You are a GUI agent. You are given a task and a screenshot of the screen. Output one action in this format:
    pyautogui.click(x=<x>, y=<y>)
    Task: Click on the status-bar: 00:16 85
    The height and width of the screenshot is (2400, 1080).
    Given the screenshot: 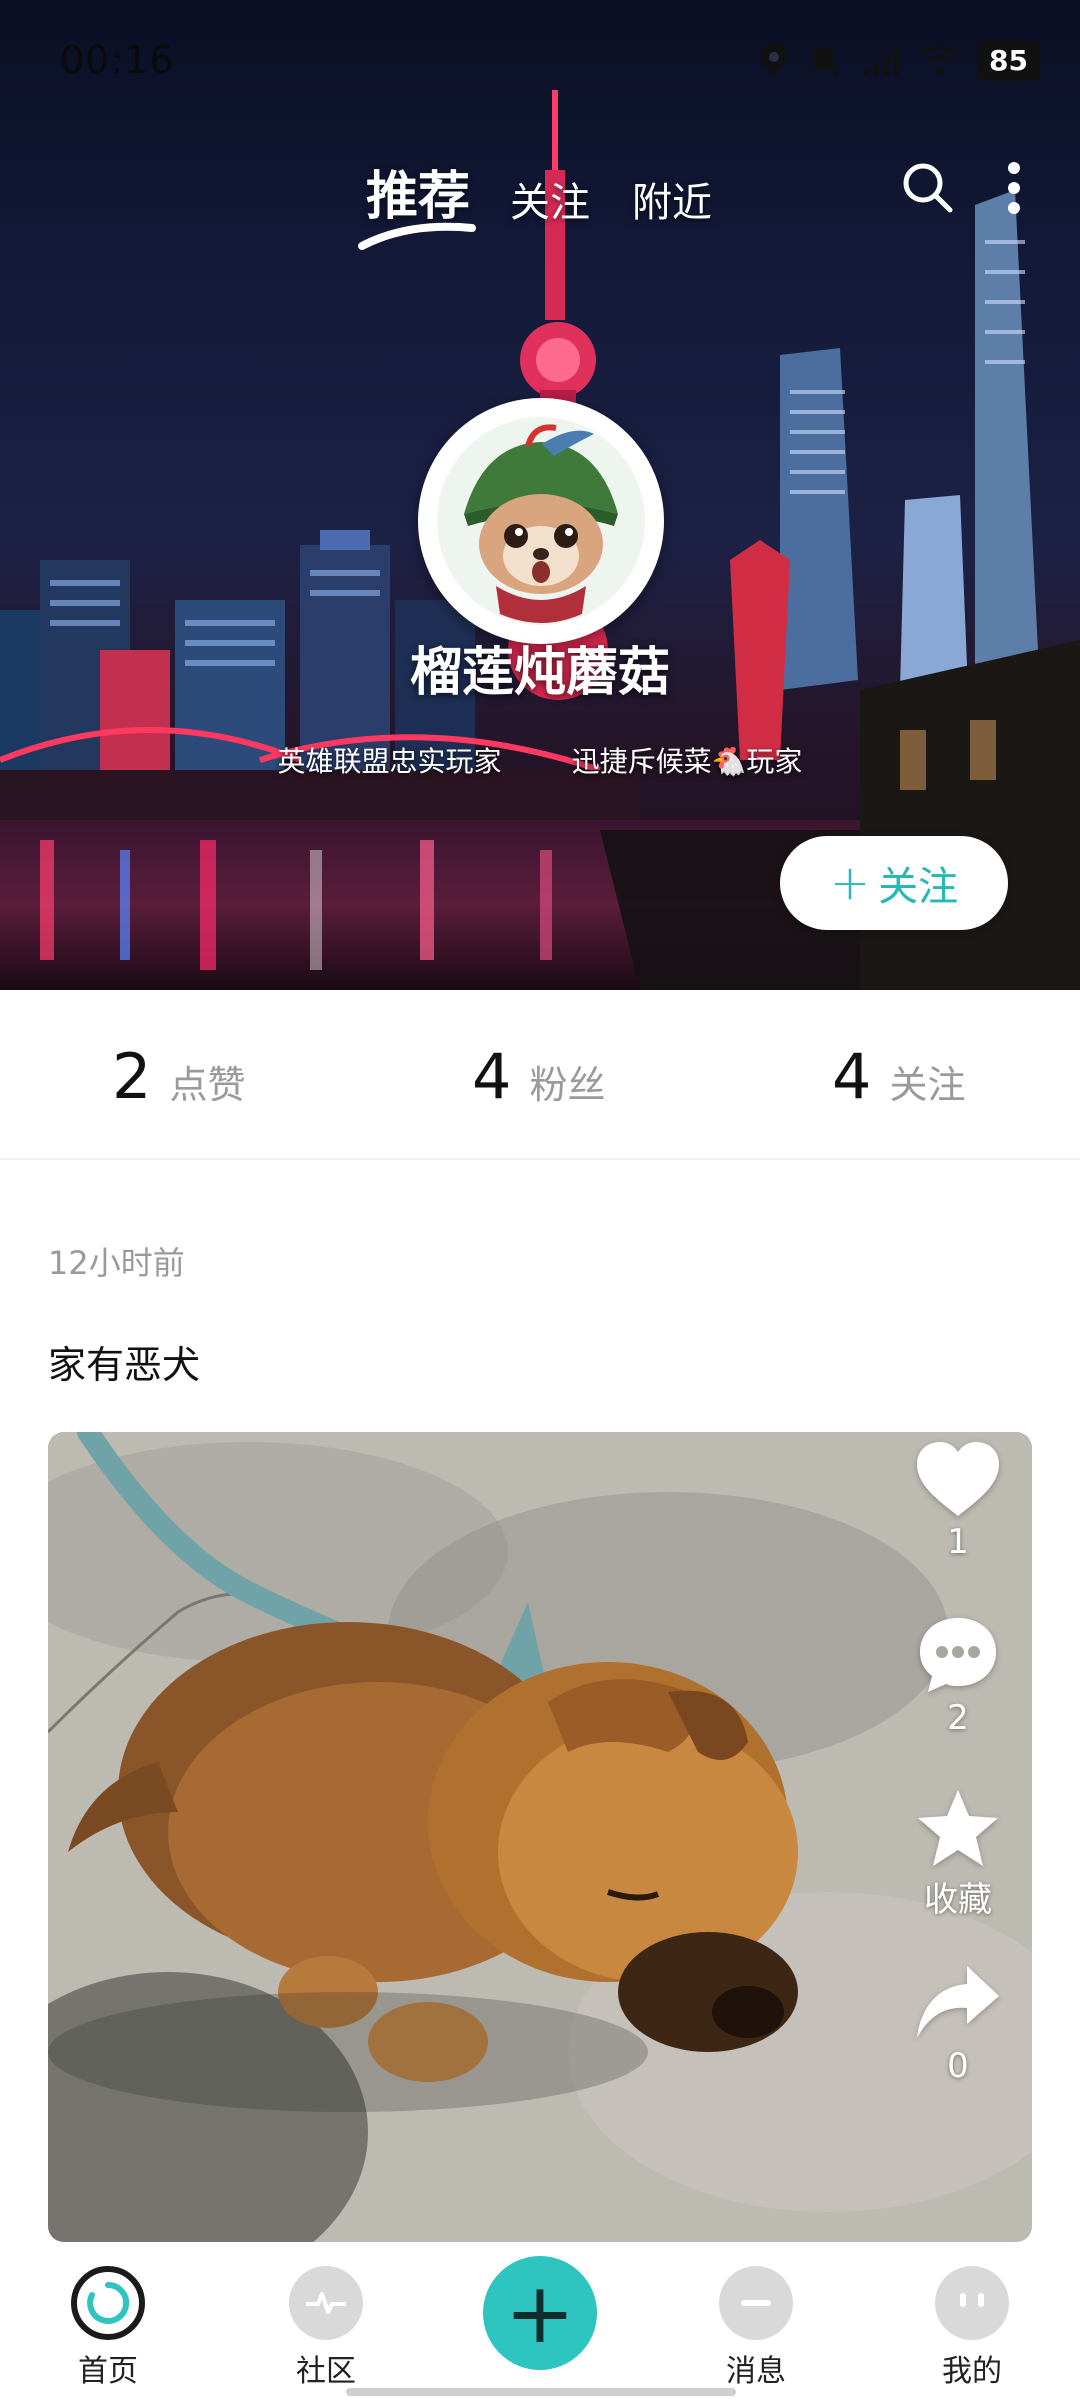 What is the action you would take?
    pyautogui.click(x=550, y=60)
    